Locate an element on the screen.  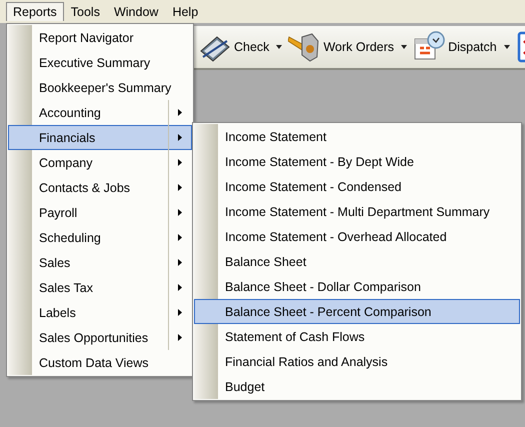
menu-item: Labels is located at coordinates (100, 312).